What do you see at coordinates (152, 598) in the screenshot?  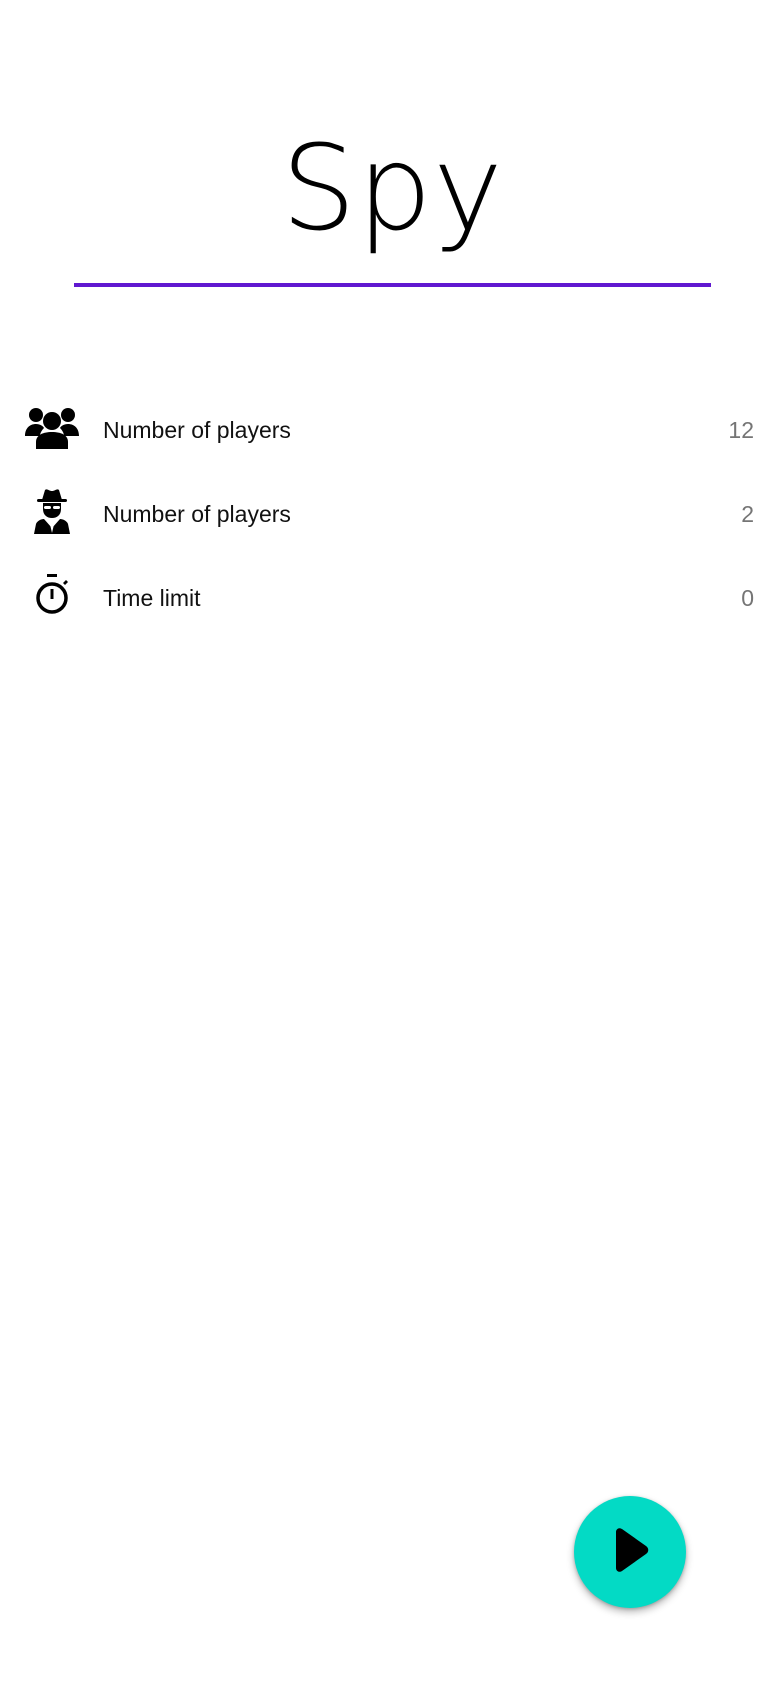 I see `setting-label-time-limit: Time limit` at bounding box center [152, 598].